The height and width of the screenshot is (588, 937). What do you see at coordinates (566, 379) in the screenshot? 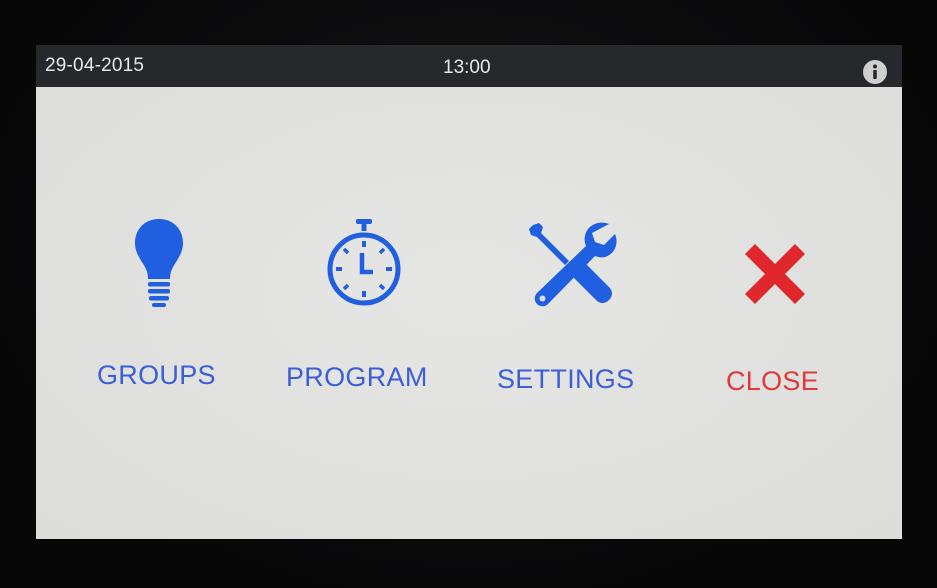
I see `settings-label: SETTINGS` at bounding box center [566, 379].